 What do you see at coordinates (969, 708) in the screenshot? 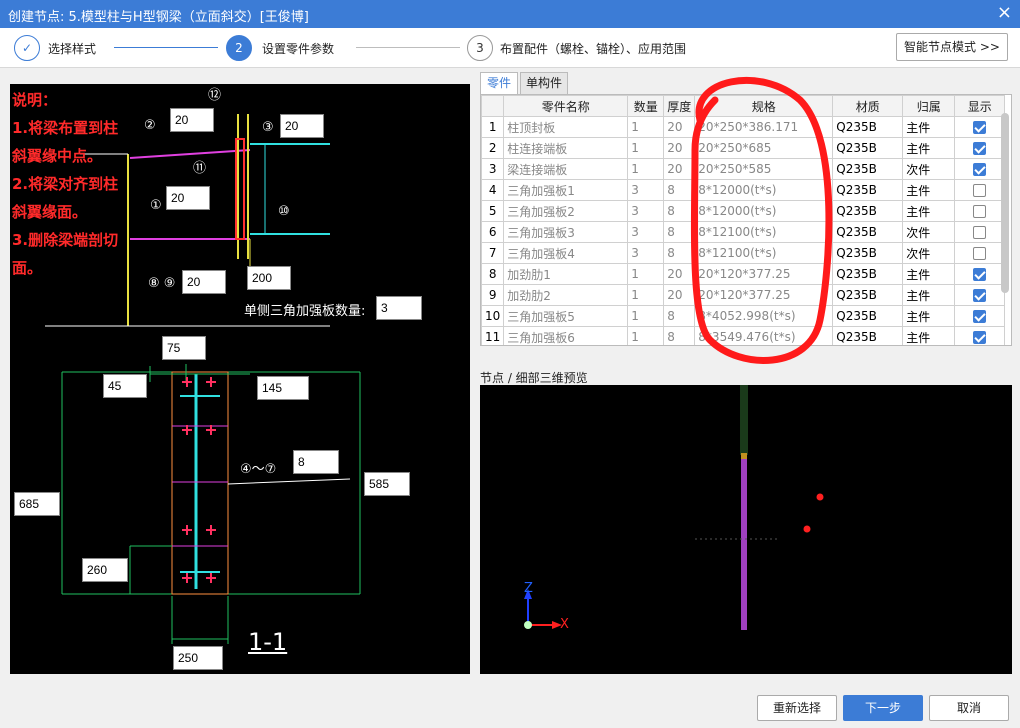
I see `cancel-button: 取消` at bounding box center [969, 708].